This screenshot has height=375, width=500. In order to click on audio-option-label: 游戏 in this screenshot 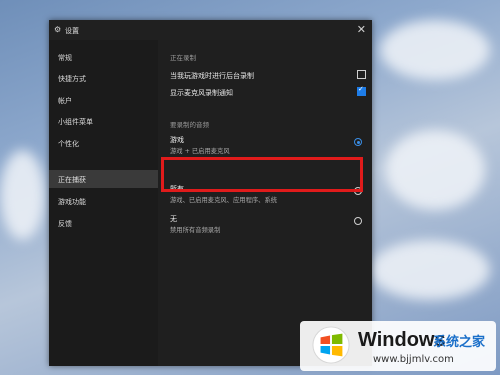, I will do `click(177, 140)`.